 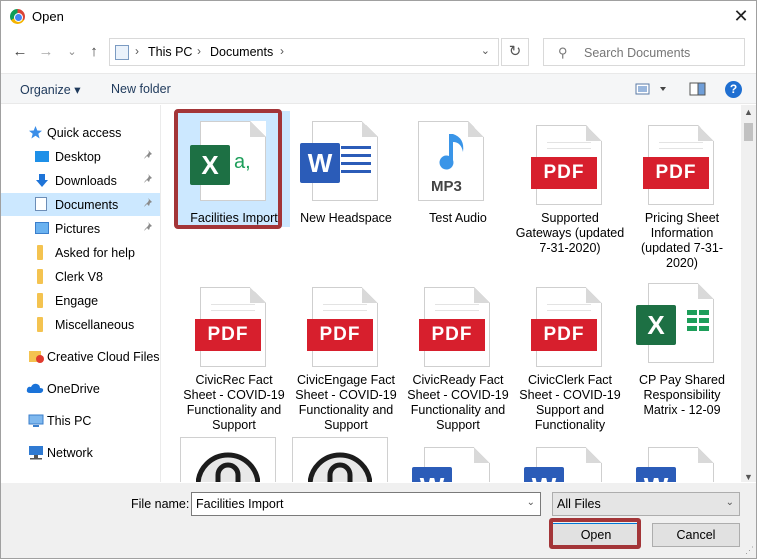 I want to click on file-name: New Headspace, so click(x=346, y=218).